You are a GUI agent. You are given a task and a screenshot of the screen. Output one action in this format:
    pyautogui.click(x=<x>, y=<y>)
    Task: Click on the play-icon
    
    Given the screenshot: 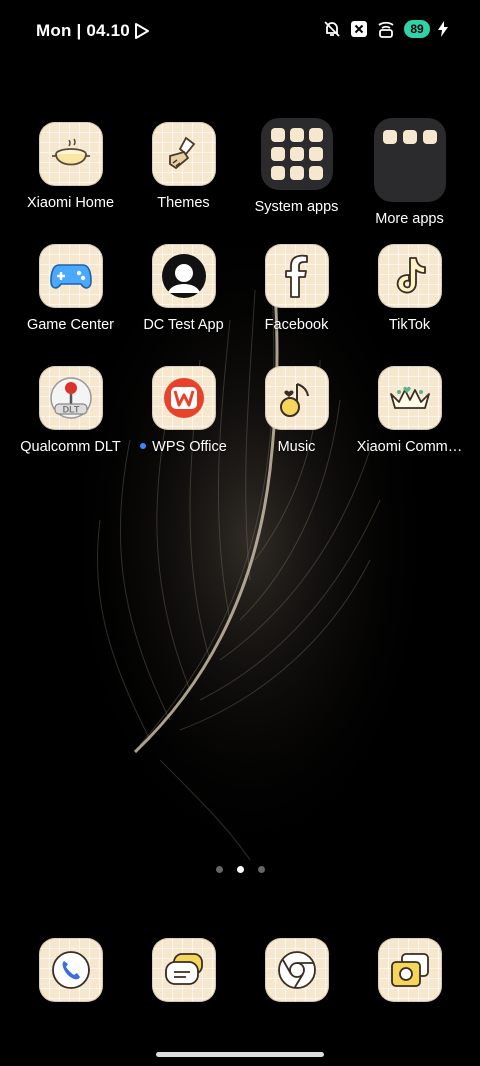 What is the action you would take?
    pyautogui.click(x=142, y=31)
    